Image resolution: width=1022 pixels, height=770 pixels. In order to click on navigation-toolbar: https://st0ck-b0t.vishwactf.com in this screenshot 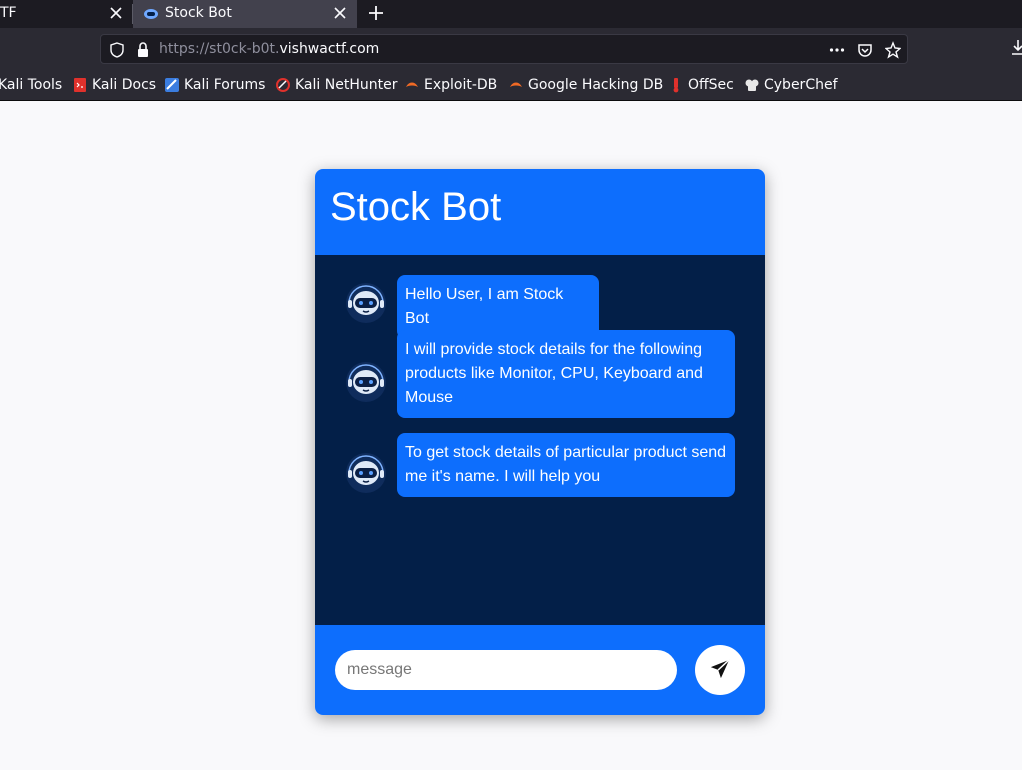, I will do `click(511, 48)`.